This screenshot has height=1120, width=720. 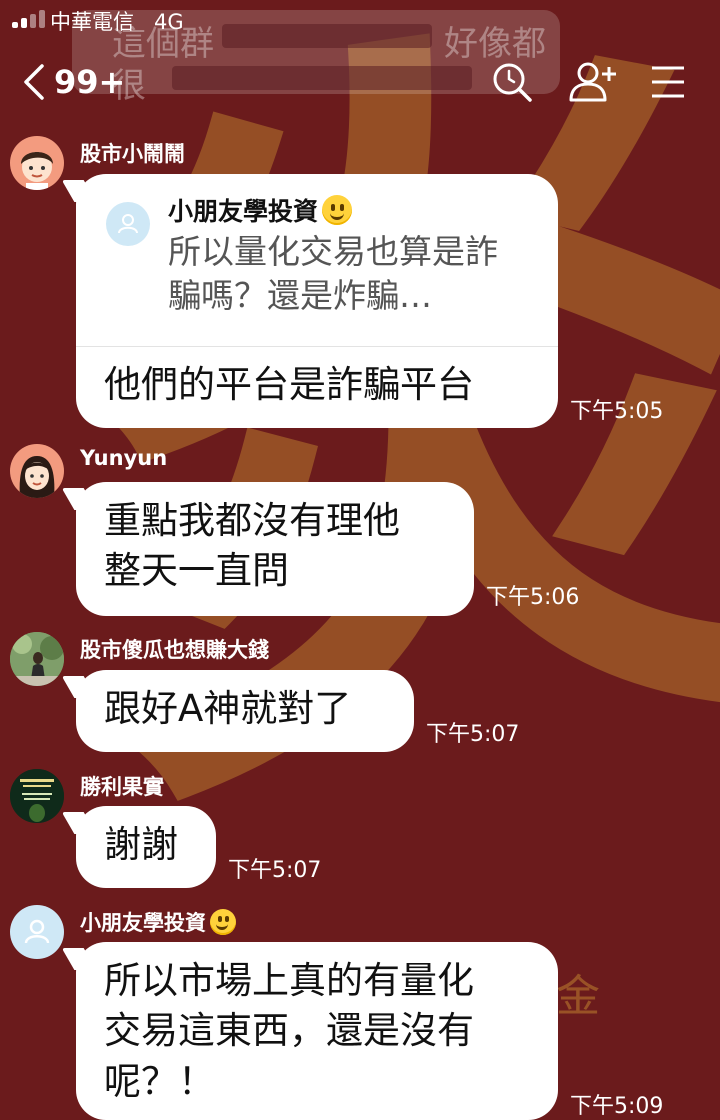 I want to click on message-bubble: 所以市場上真的有量化 交易這東西，還是沒有 呢？！, so click(x=317, y=1031).